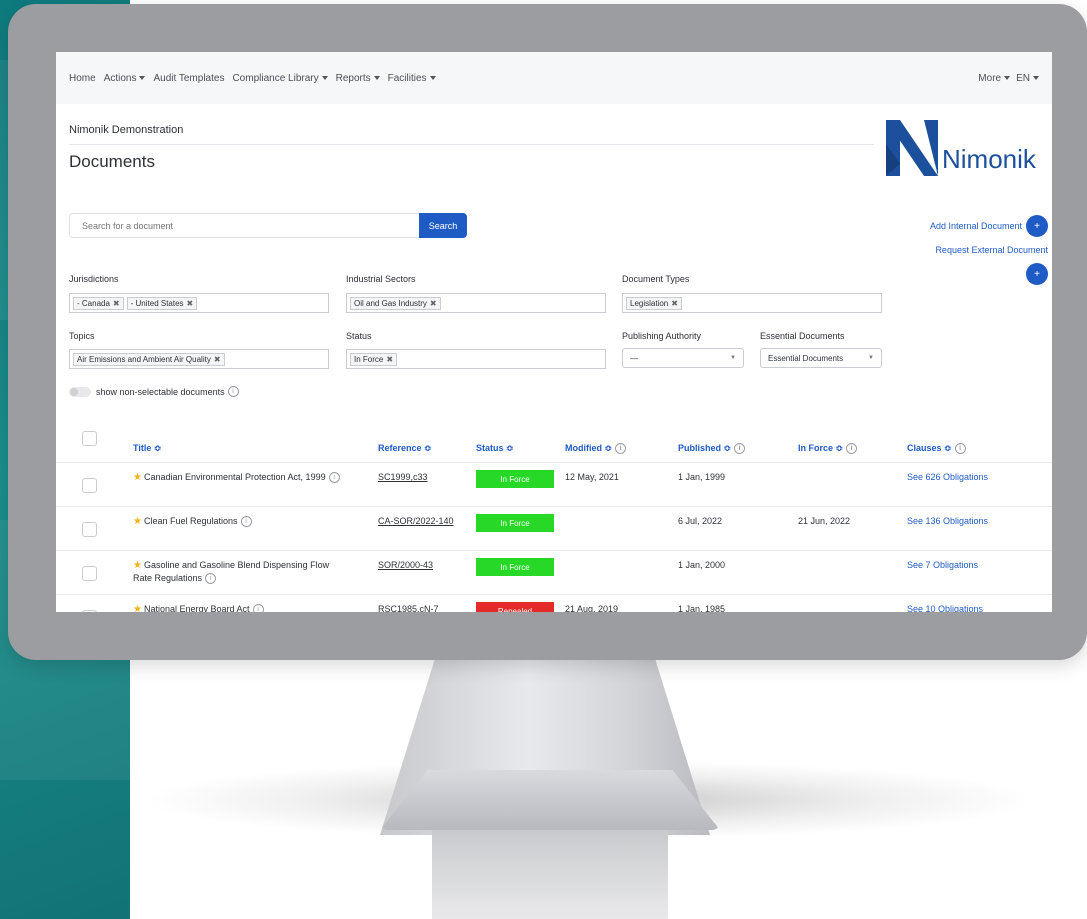 The image size is (1087, 919). I want to click on search-button: Search, so click(443, 225).